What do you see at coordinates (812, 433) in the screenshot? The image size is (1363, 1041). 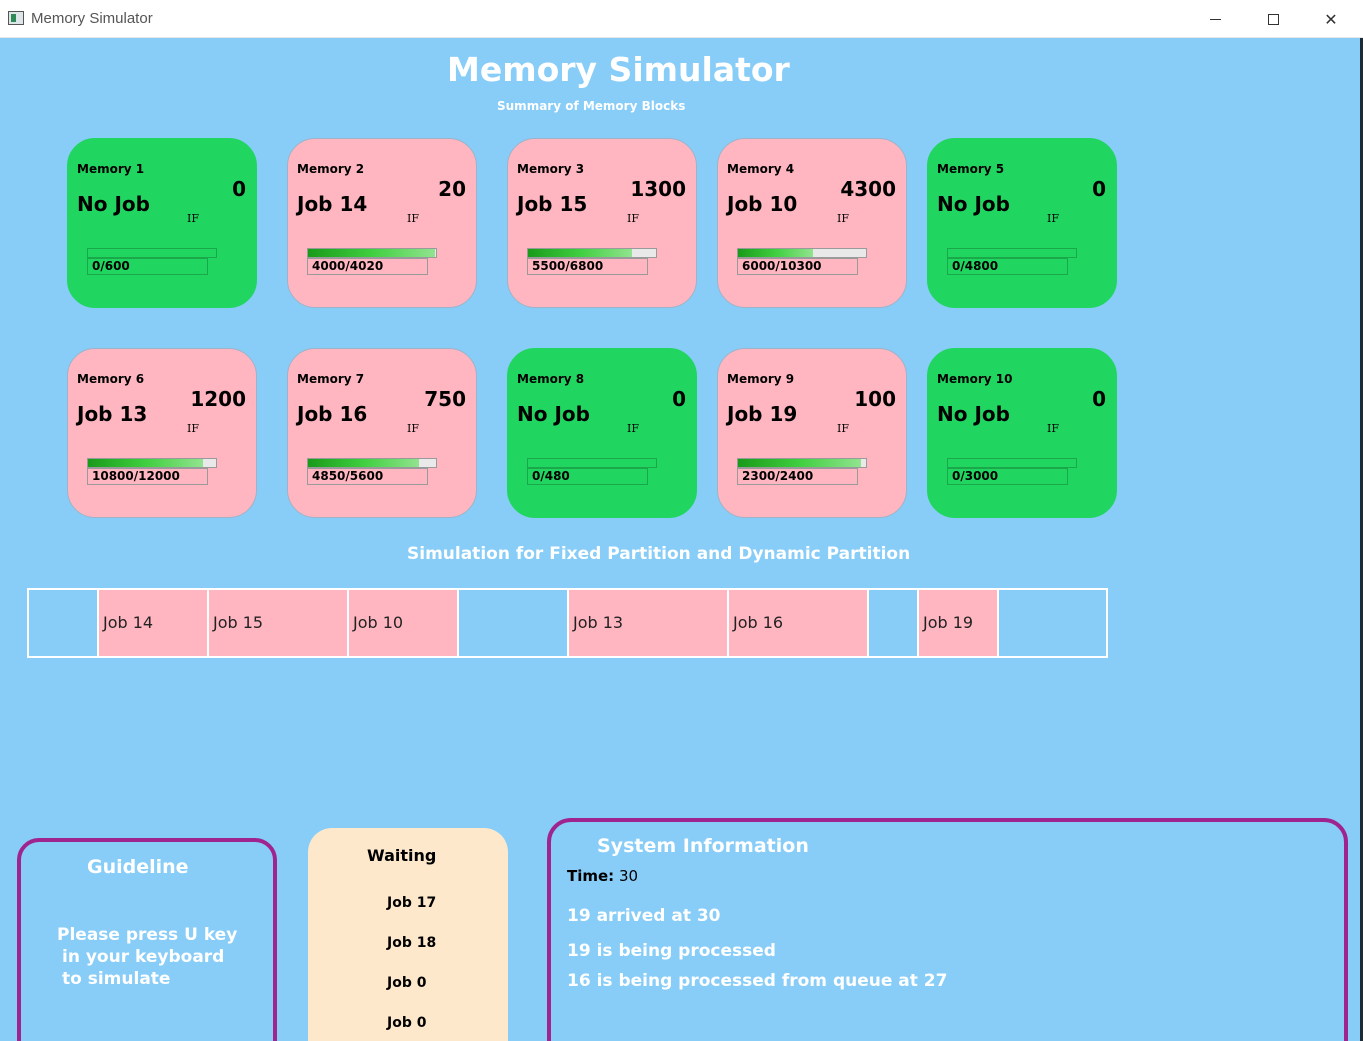 I see `memory-block-card: Memory 9 Job 19 100 IF 2300/2400` at bounding box center [812, 433].